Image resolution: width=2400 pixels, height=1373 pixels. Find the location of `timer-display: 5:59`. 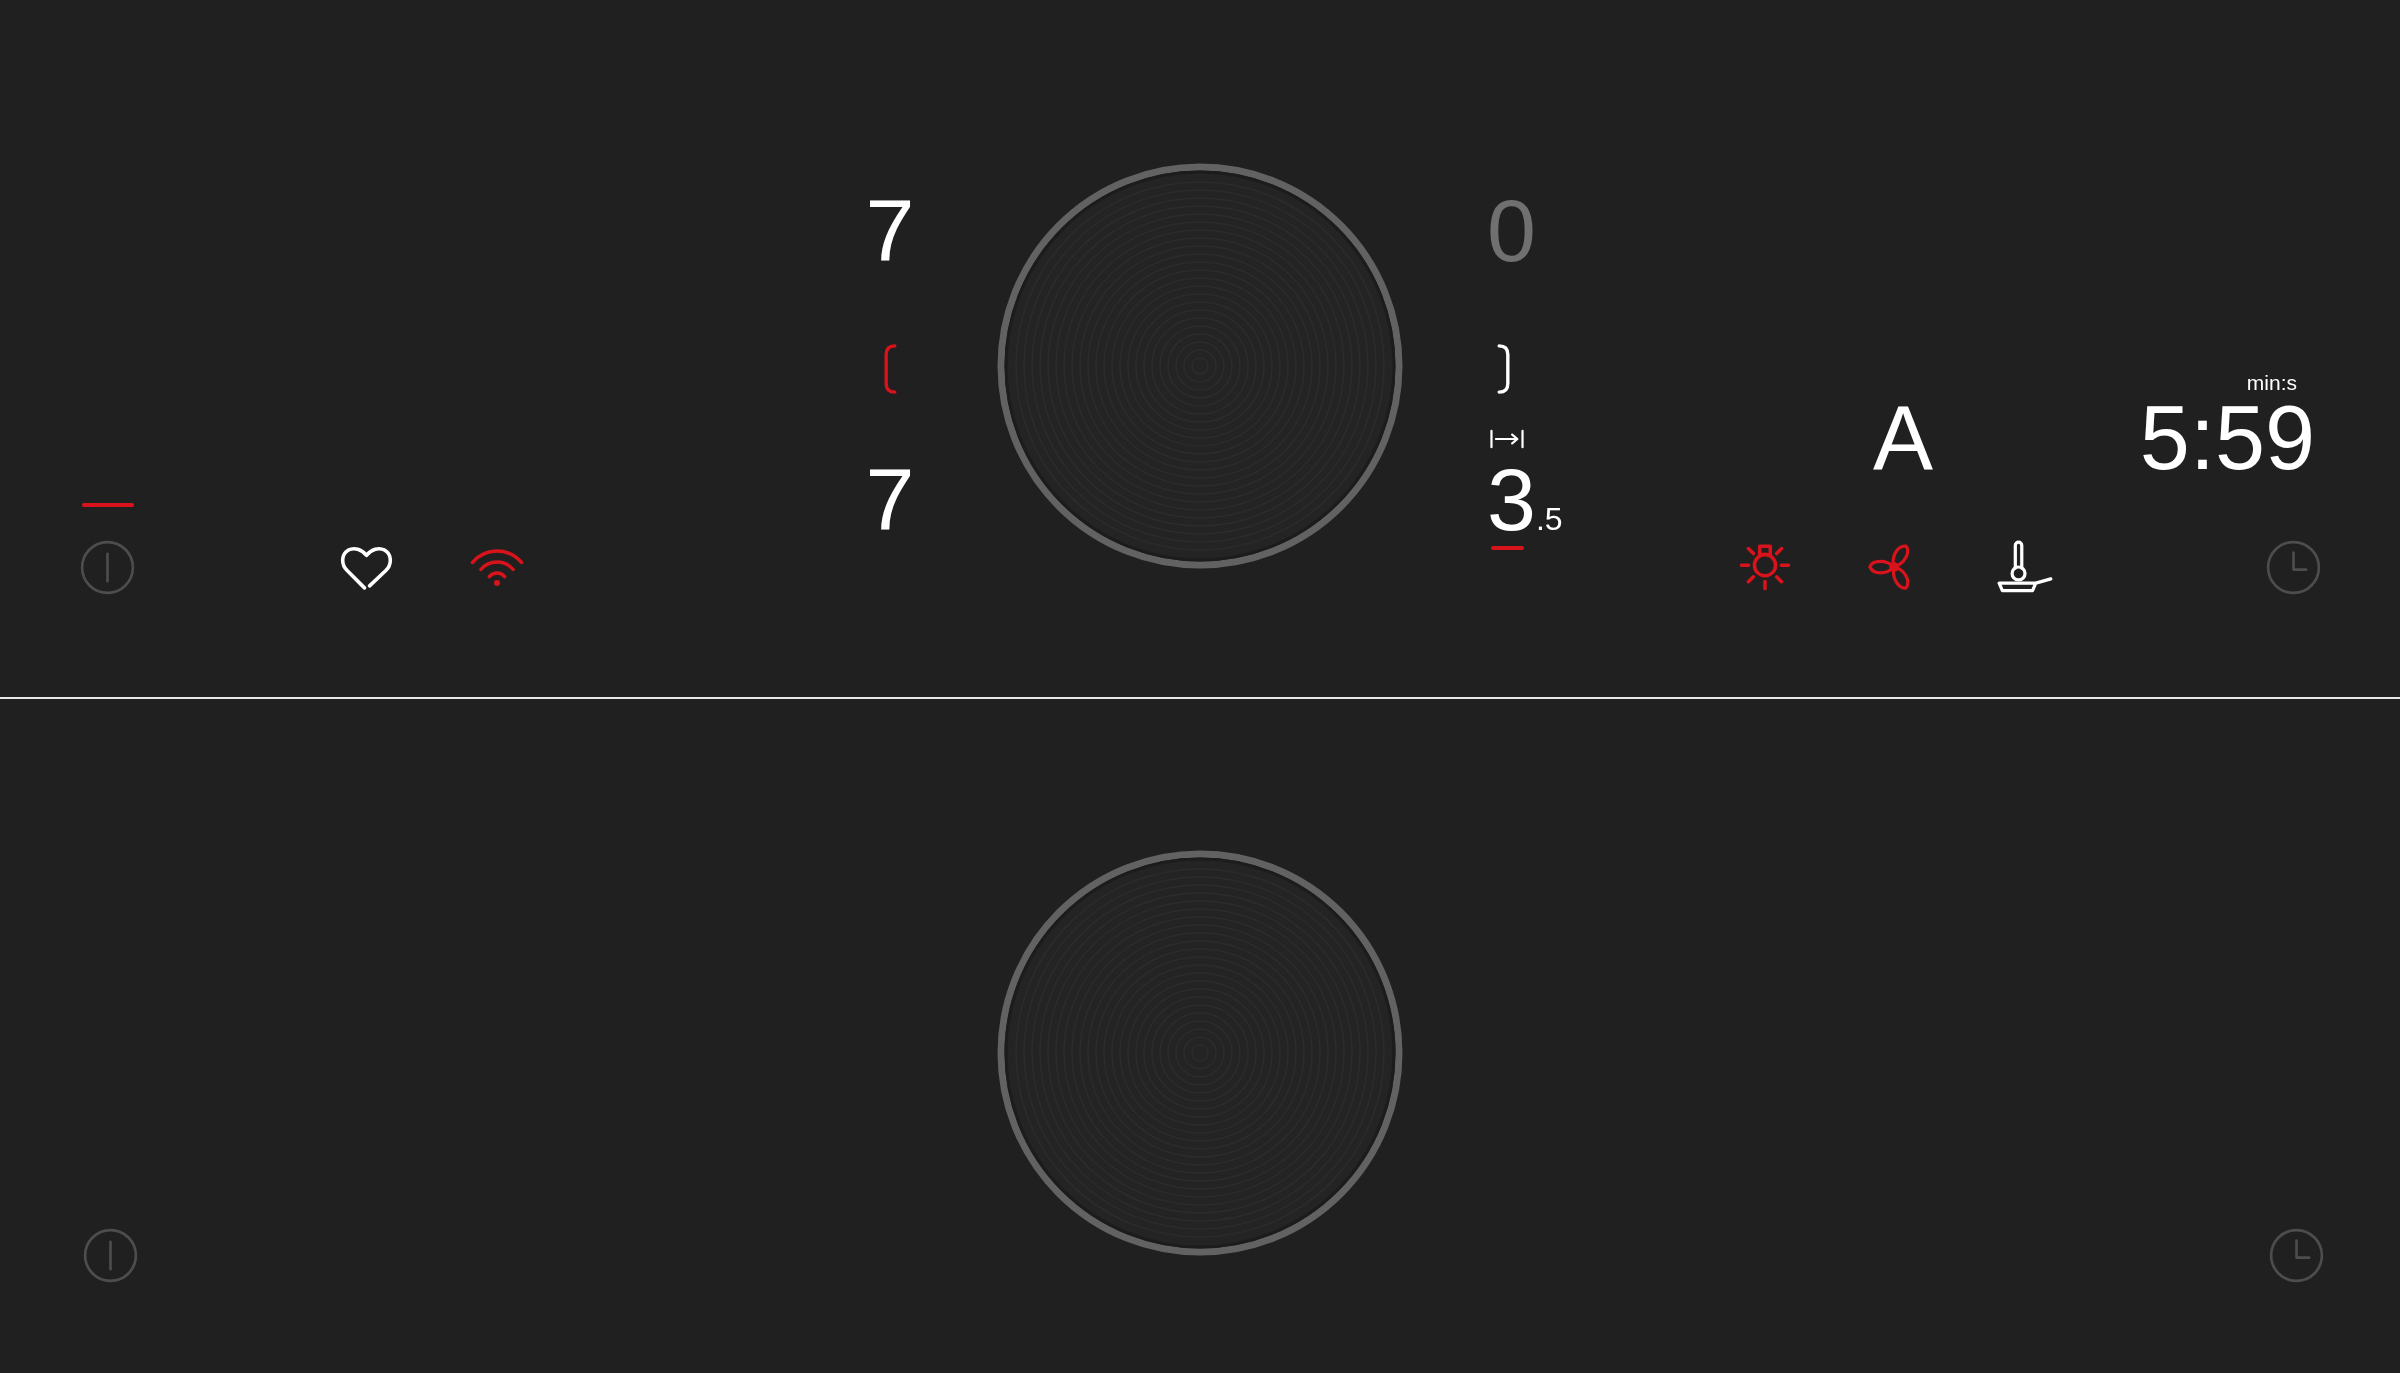

timer-display: 5:59 is located at coordinates (2227, 438).